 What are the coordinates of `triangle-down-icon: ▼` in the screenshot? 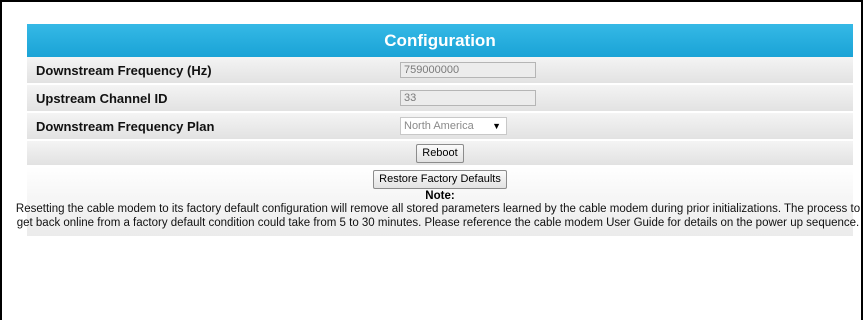 It's located at (496, 126).